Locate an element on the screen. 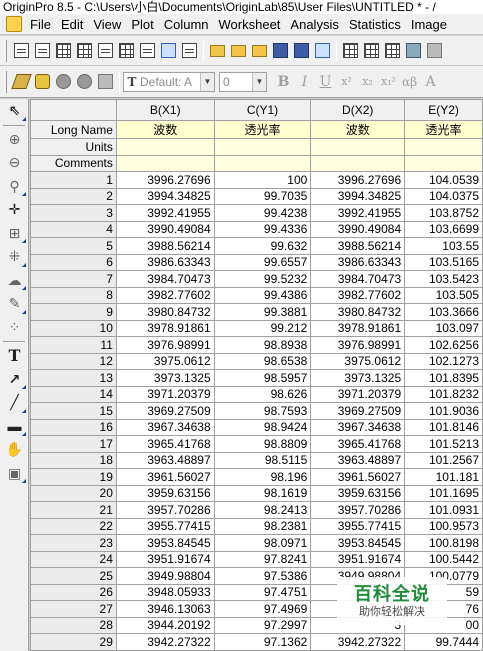 Image resolution: width=483 pixels, height=651 pixels. data-cell: 3992.41955 is located at coordinates (165, 213).